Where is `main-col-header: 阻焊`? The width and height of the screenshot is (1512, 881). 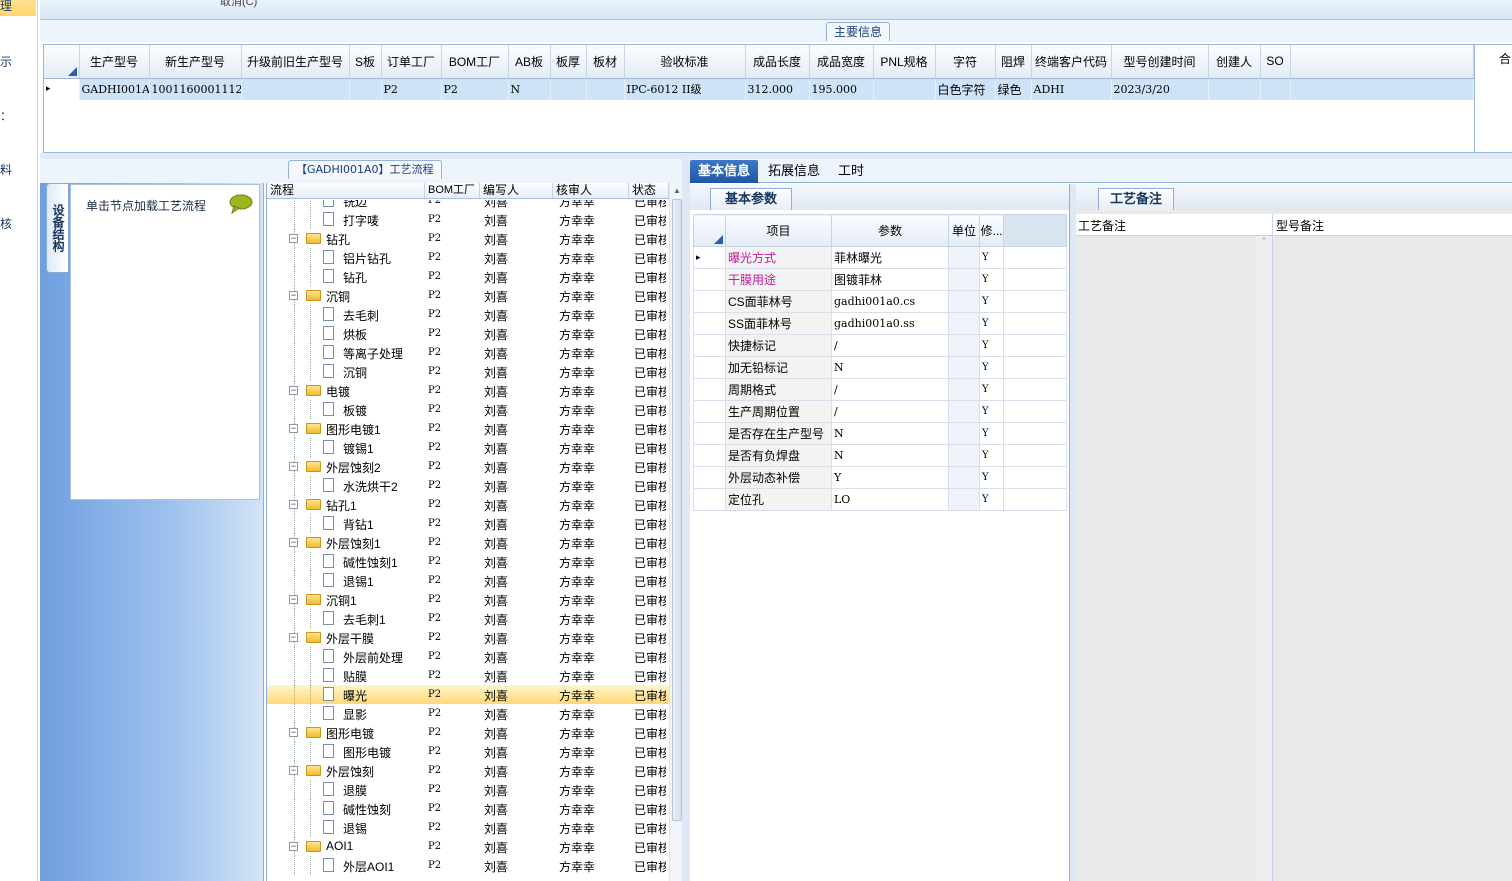
main-col-header: 阻焊 is located at coordinates (1013, 62).